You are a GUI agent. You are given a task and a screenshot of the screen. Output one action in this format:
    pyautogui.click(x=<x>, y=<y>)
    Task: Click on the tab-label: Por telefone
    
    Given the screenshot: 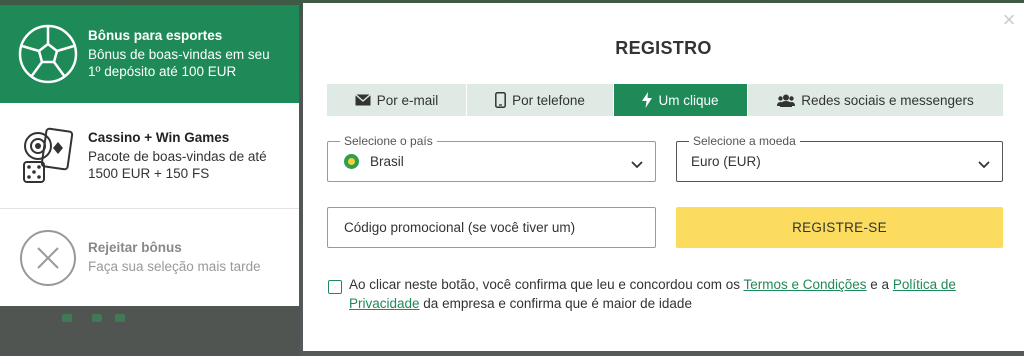 What is the action you would take?
    pyautogui.click(x=548, y=100)
    